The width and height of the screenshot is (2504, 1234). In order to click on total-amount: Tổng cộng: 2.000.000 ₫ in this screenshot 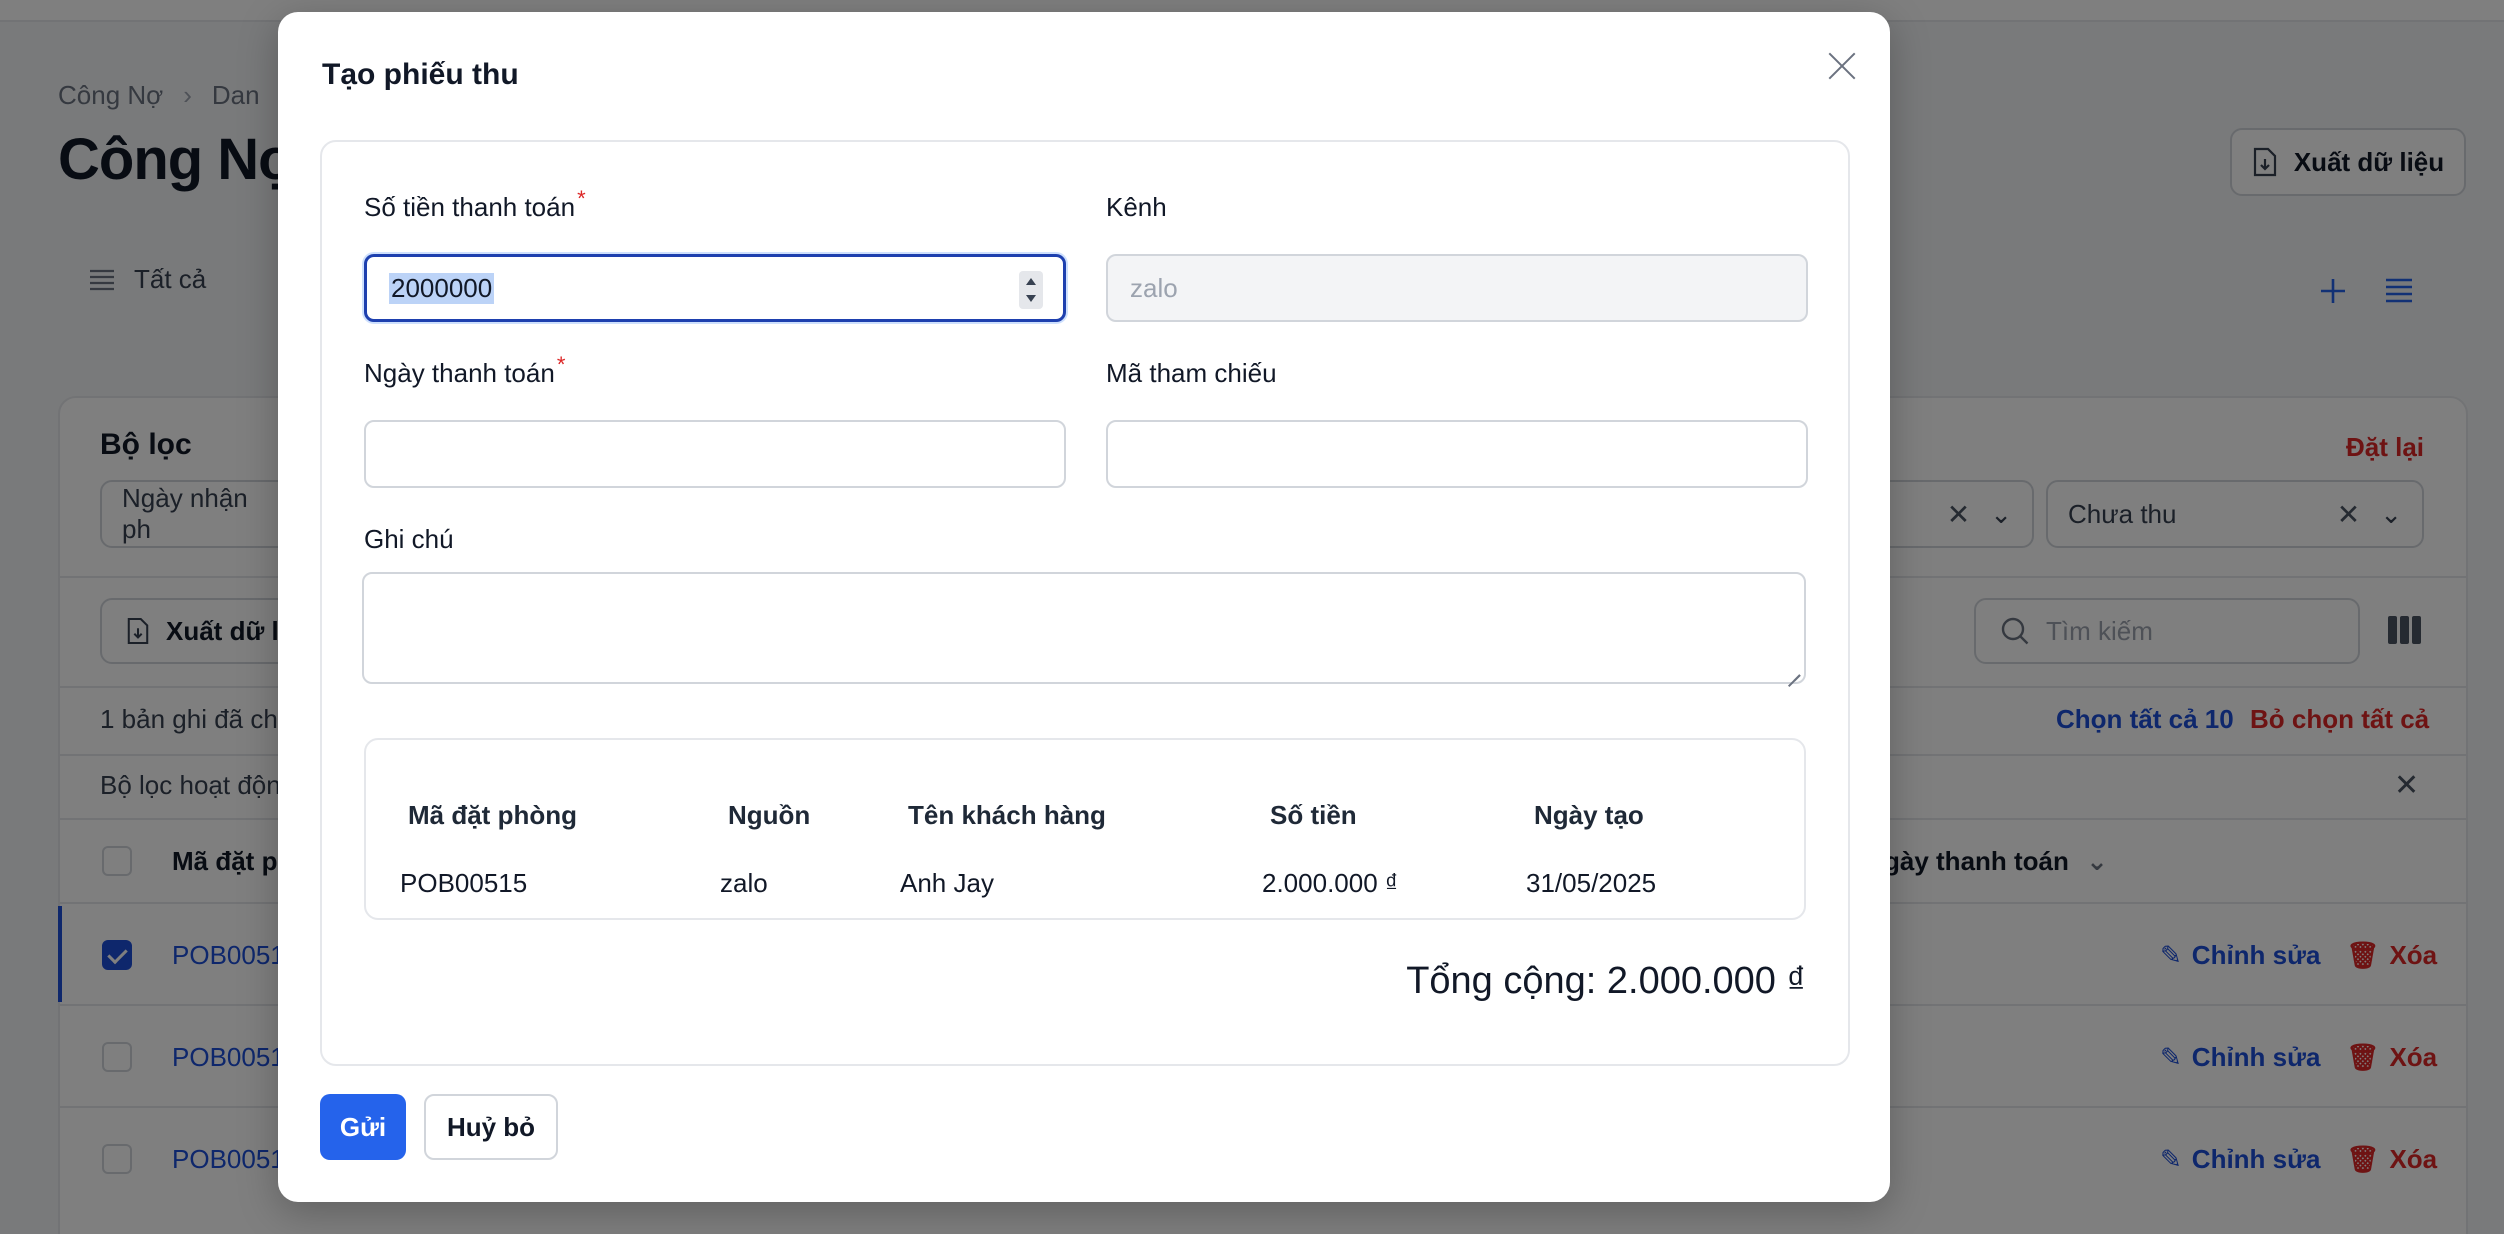, I will do `click(1606, 981)`.